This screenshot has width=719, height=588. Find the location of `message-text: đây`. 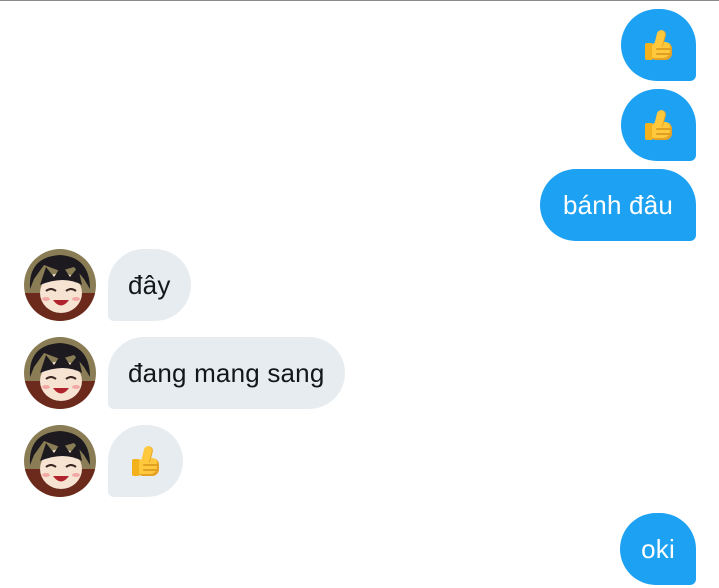

message-text: đây is located at coordinates (149, 284).